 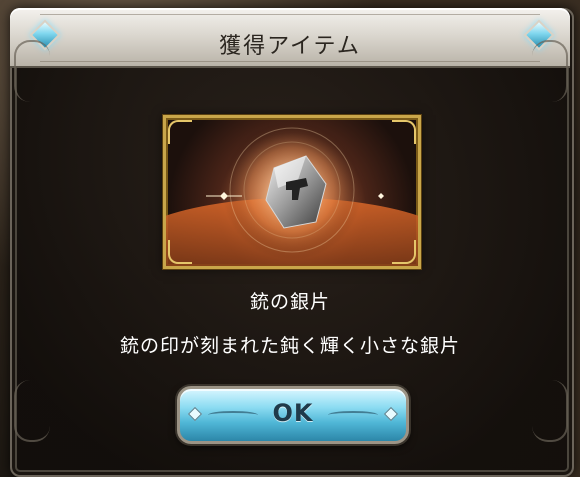 I want to click on item-image, so click(x=292, y=193).